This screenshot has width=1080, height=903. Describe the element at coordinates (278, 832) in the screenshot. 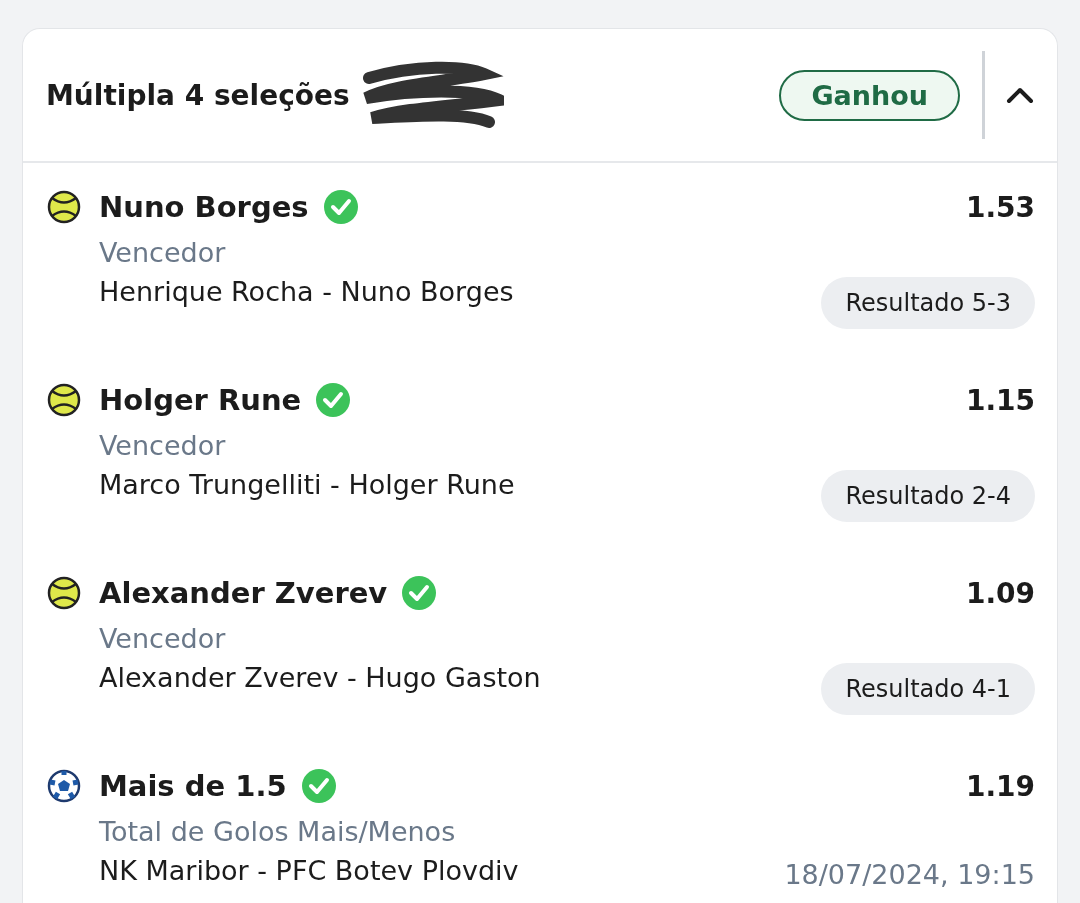

I see `market-label: Total de Golos Mais/Menos` at that location.